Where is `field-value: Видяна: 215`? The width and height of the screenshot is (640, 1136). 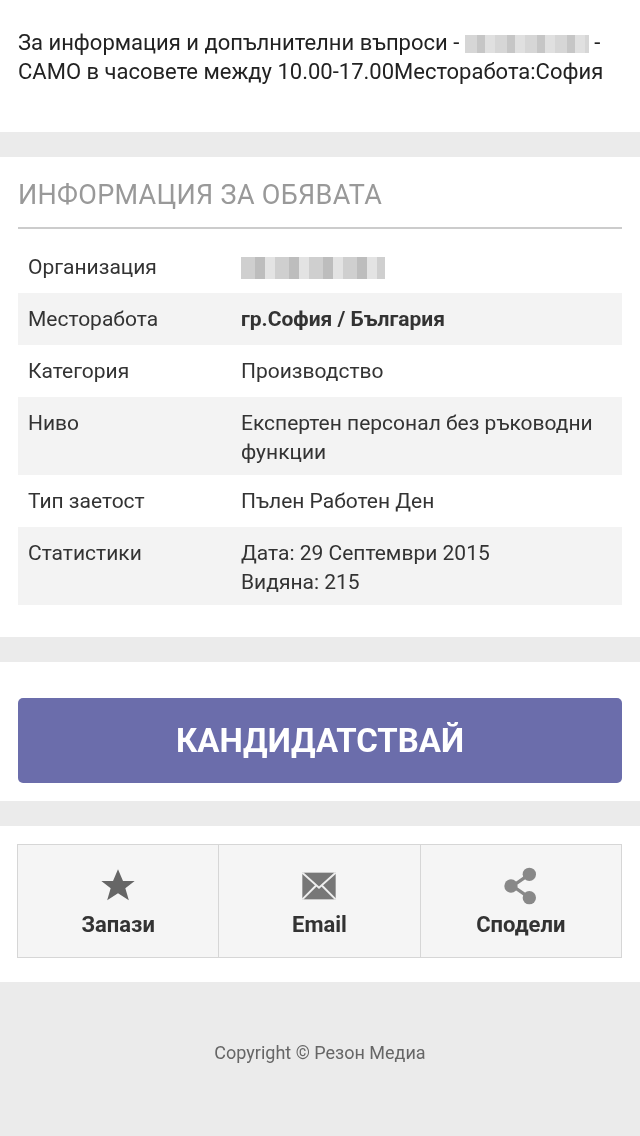 field-value: Видяна: 215 is located at coordinates (300, 582).